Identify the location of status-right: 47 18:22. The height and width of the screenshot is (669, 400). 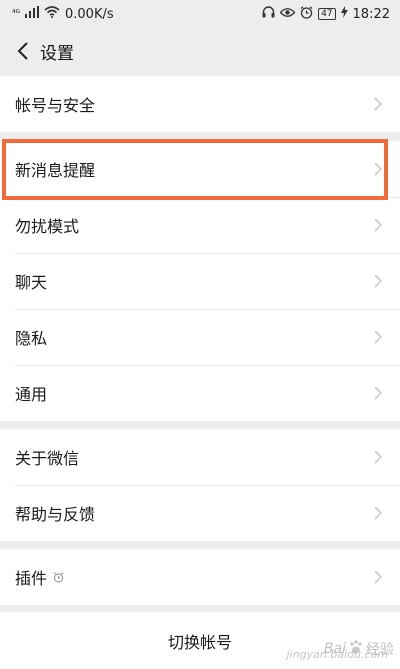
(326, 14).